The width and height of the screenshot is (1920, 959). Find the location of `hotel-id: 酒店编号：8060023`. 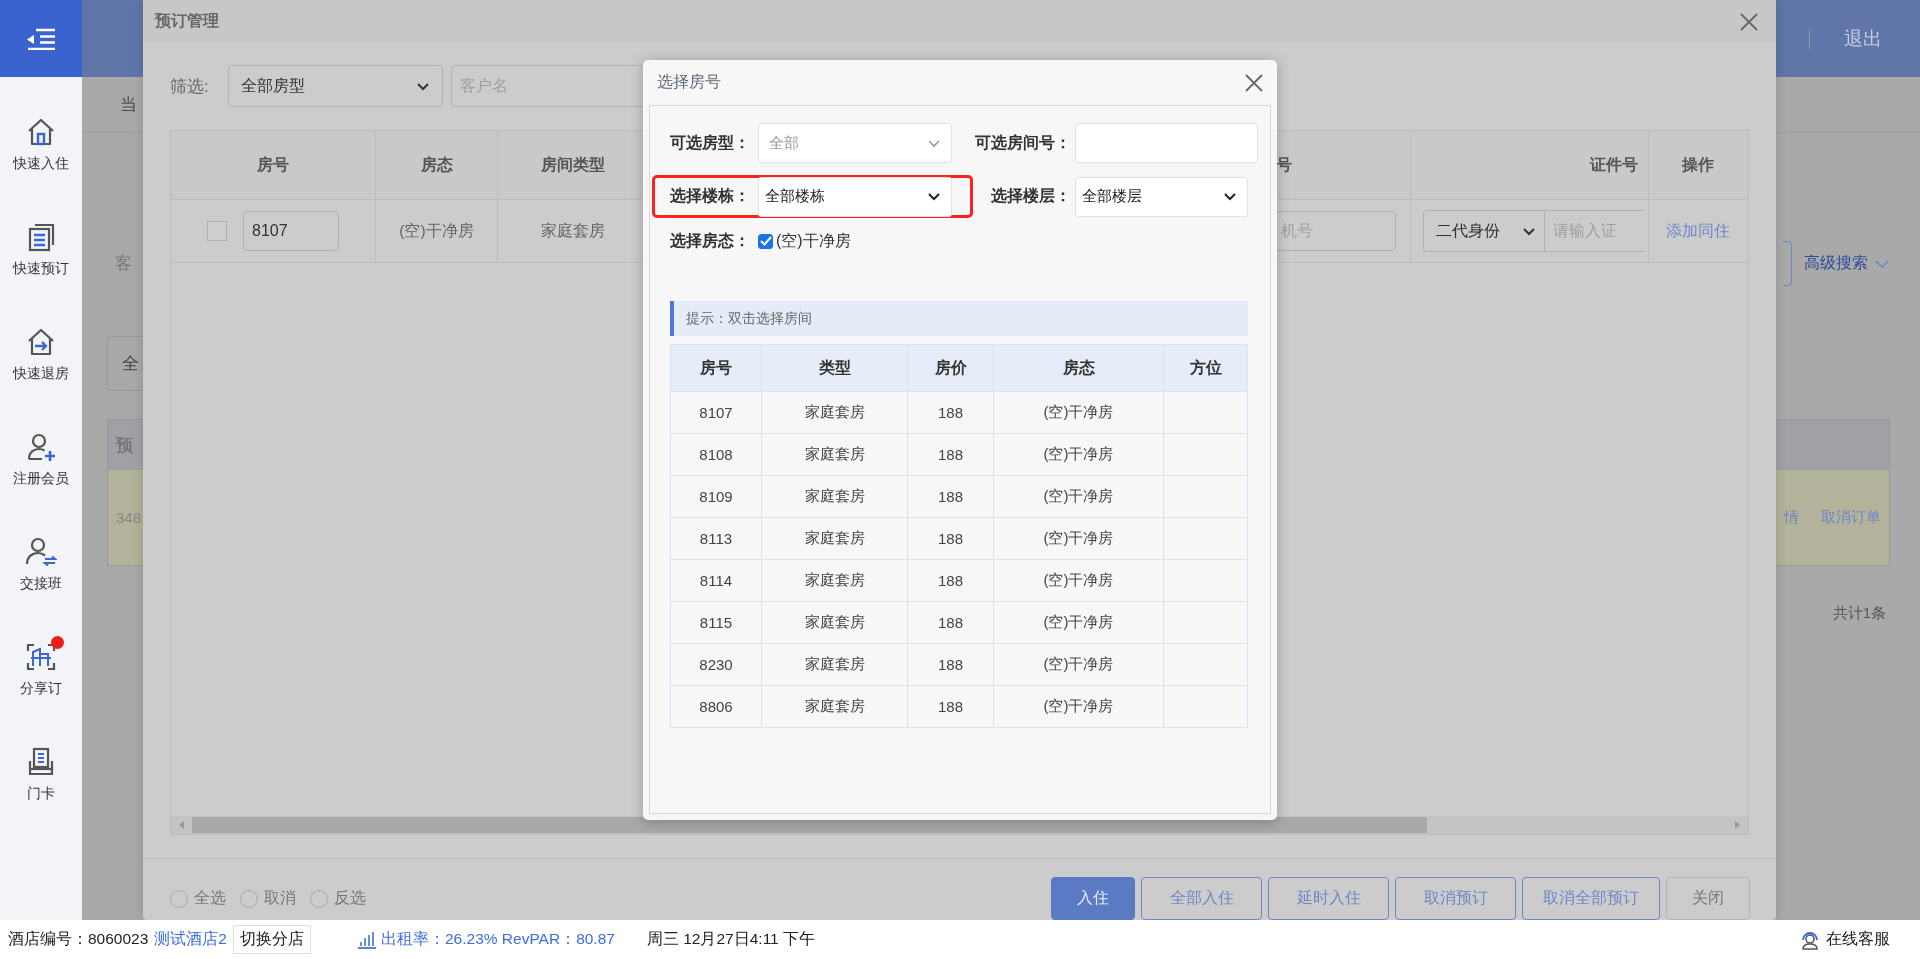

hotel-id: 酒店编号：8060023 is located at coordinates (78, 939).